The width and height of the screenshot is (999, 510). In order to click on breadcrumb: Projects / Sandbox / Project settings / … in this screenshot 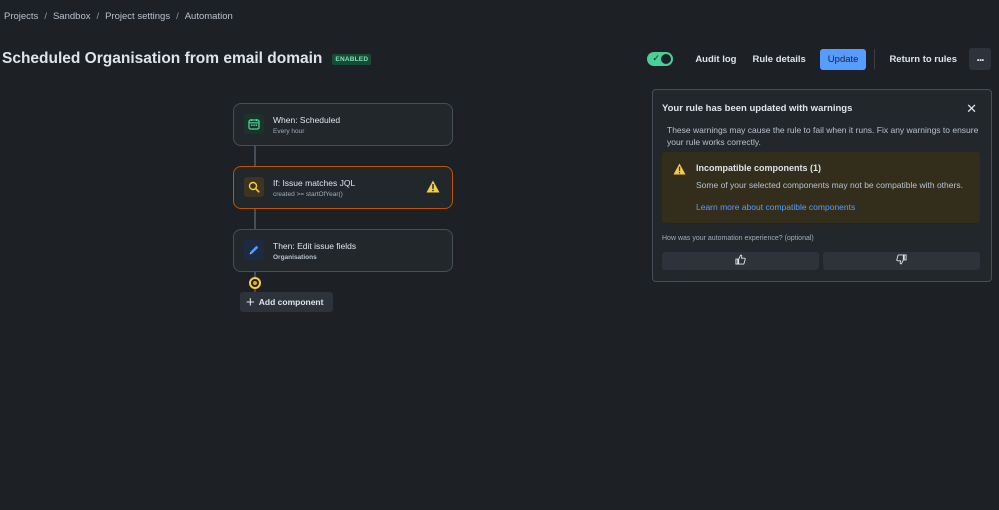, I will do `click(118, 16)`.